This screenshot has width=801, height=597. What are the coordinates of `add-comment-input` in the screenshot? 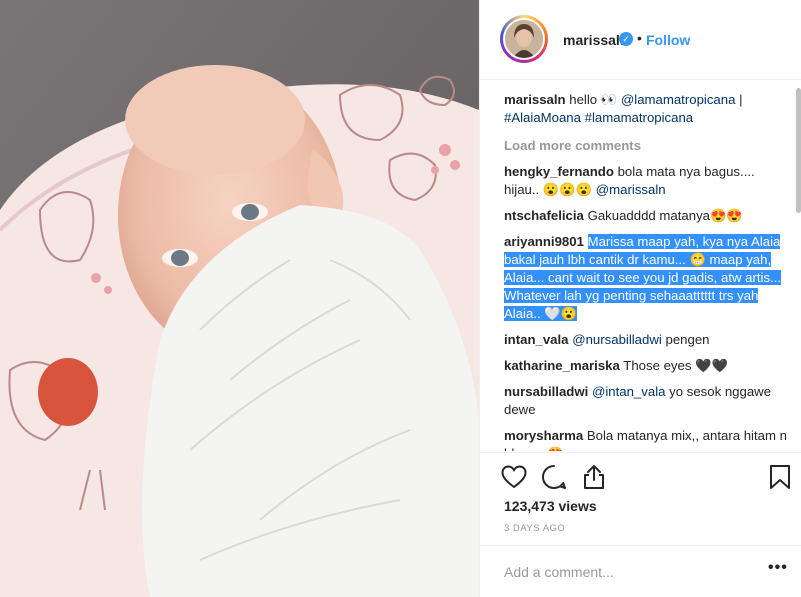 It's located at (624, 572).